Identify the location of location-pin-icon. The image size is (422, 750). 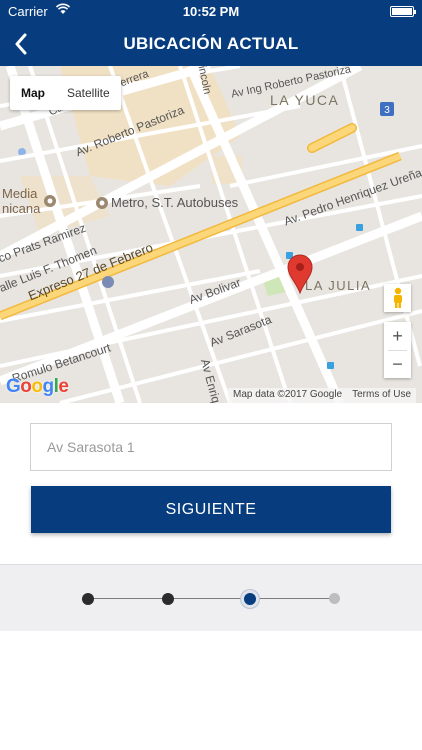
(300, 274).